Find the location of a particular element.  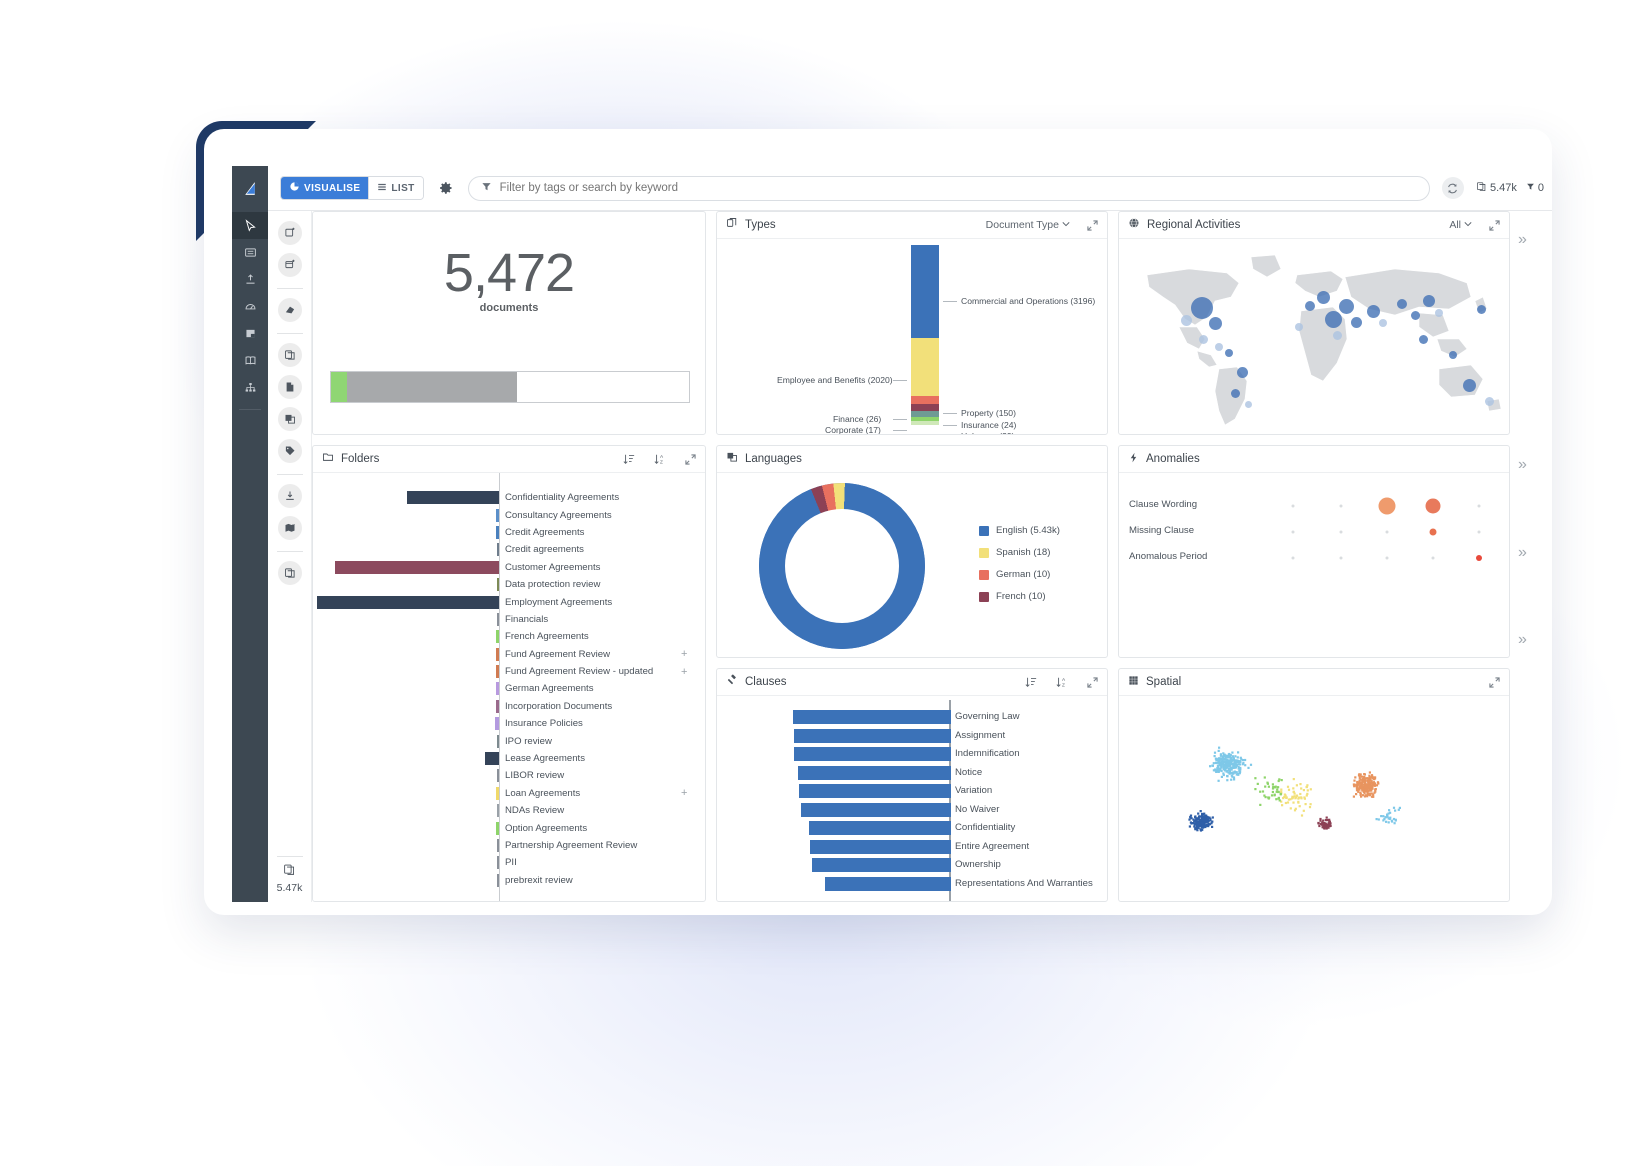

clause-row: No Waiver is located at coordinates (912, 810).